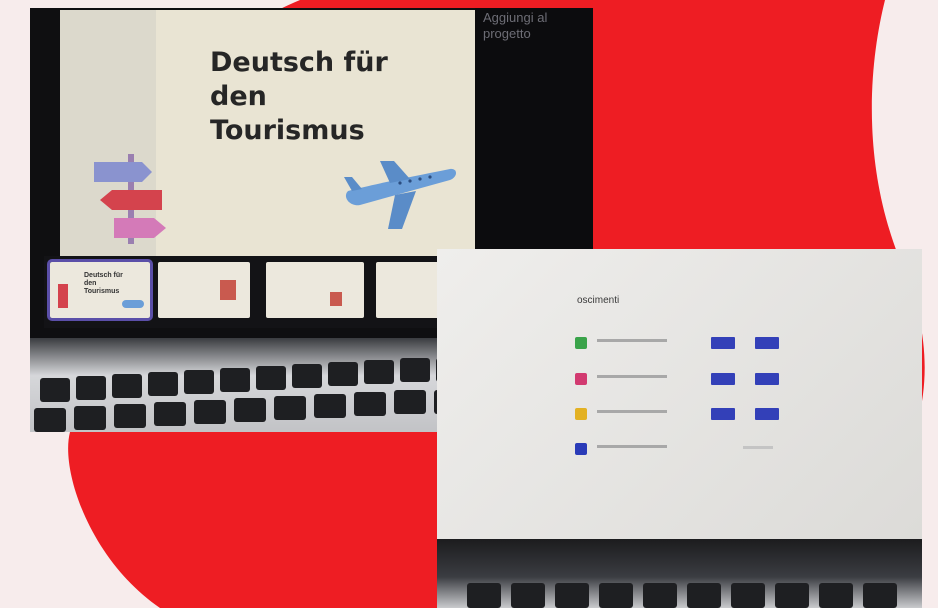 The width and height of the screenshot is (938, 608). Describe the element at coordinates (130, 199) in the screenshot. I see `signpost-arrows-icon` at that location.